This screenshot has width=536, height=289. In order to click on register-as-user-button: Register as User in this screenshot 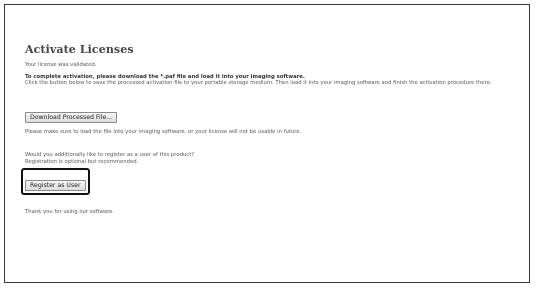, I will do `click(55, 185)`.